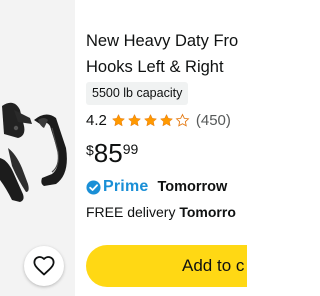 This screenshot has width=320, height=296. I want to click on product-title-line-2: Hooks Left & Right, so click(166, 67).